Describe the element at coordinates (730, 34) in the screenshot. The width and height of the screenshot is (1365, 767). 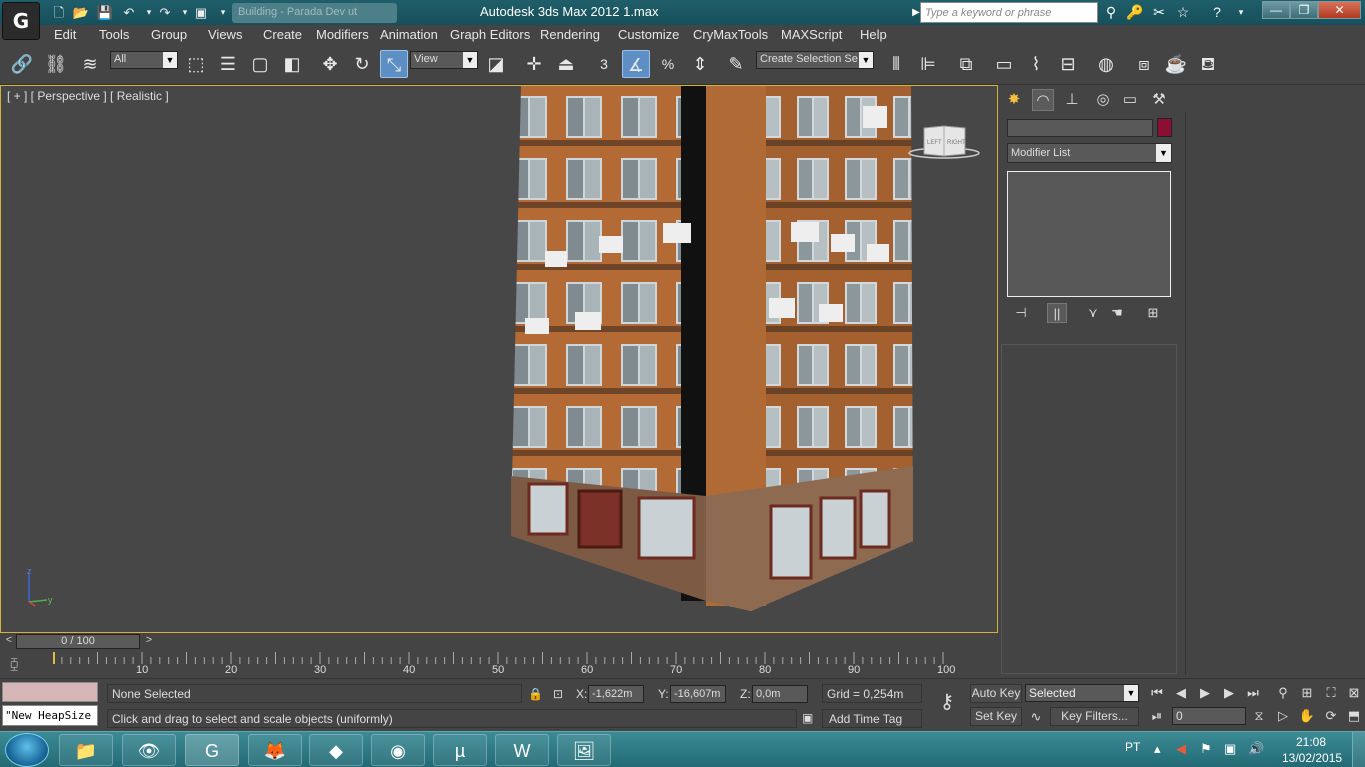
I see `menu-crymaxtools: CryMaxTools` at that location.